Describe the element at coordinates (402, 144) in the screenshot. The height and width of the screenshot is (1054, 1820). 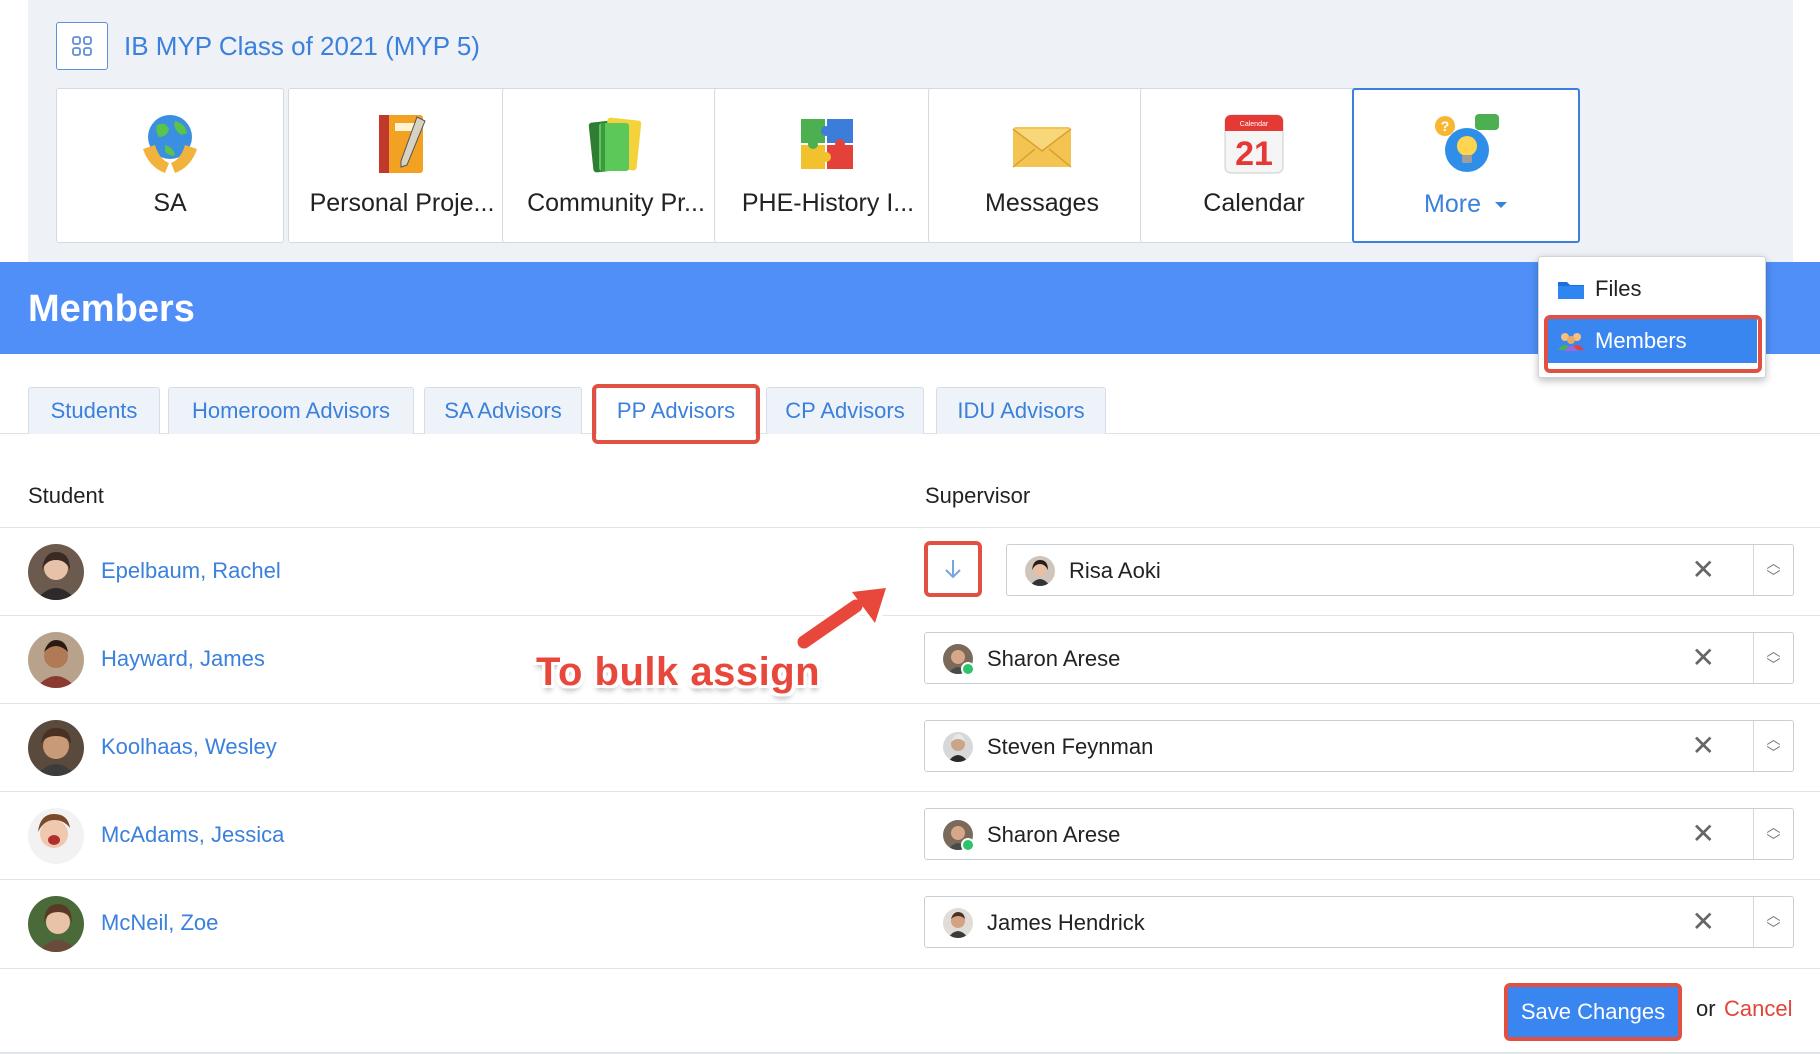
I see `notebook-icon` at that location.